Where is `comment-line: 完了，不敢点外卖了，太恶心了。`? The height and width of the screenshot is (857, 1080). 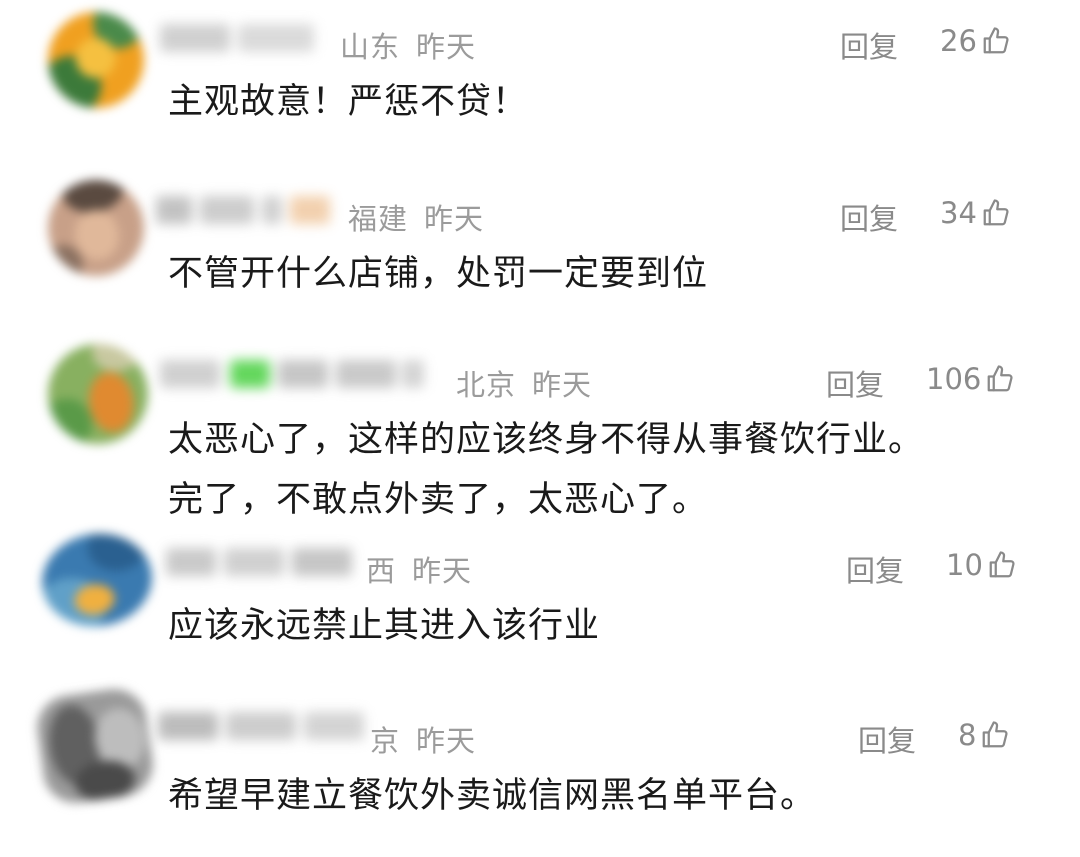 comment-line: 完了，不敢点外卖了，太恶心了。 is located at coordinates (438, 500).